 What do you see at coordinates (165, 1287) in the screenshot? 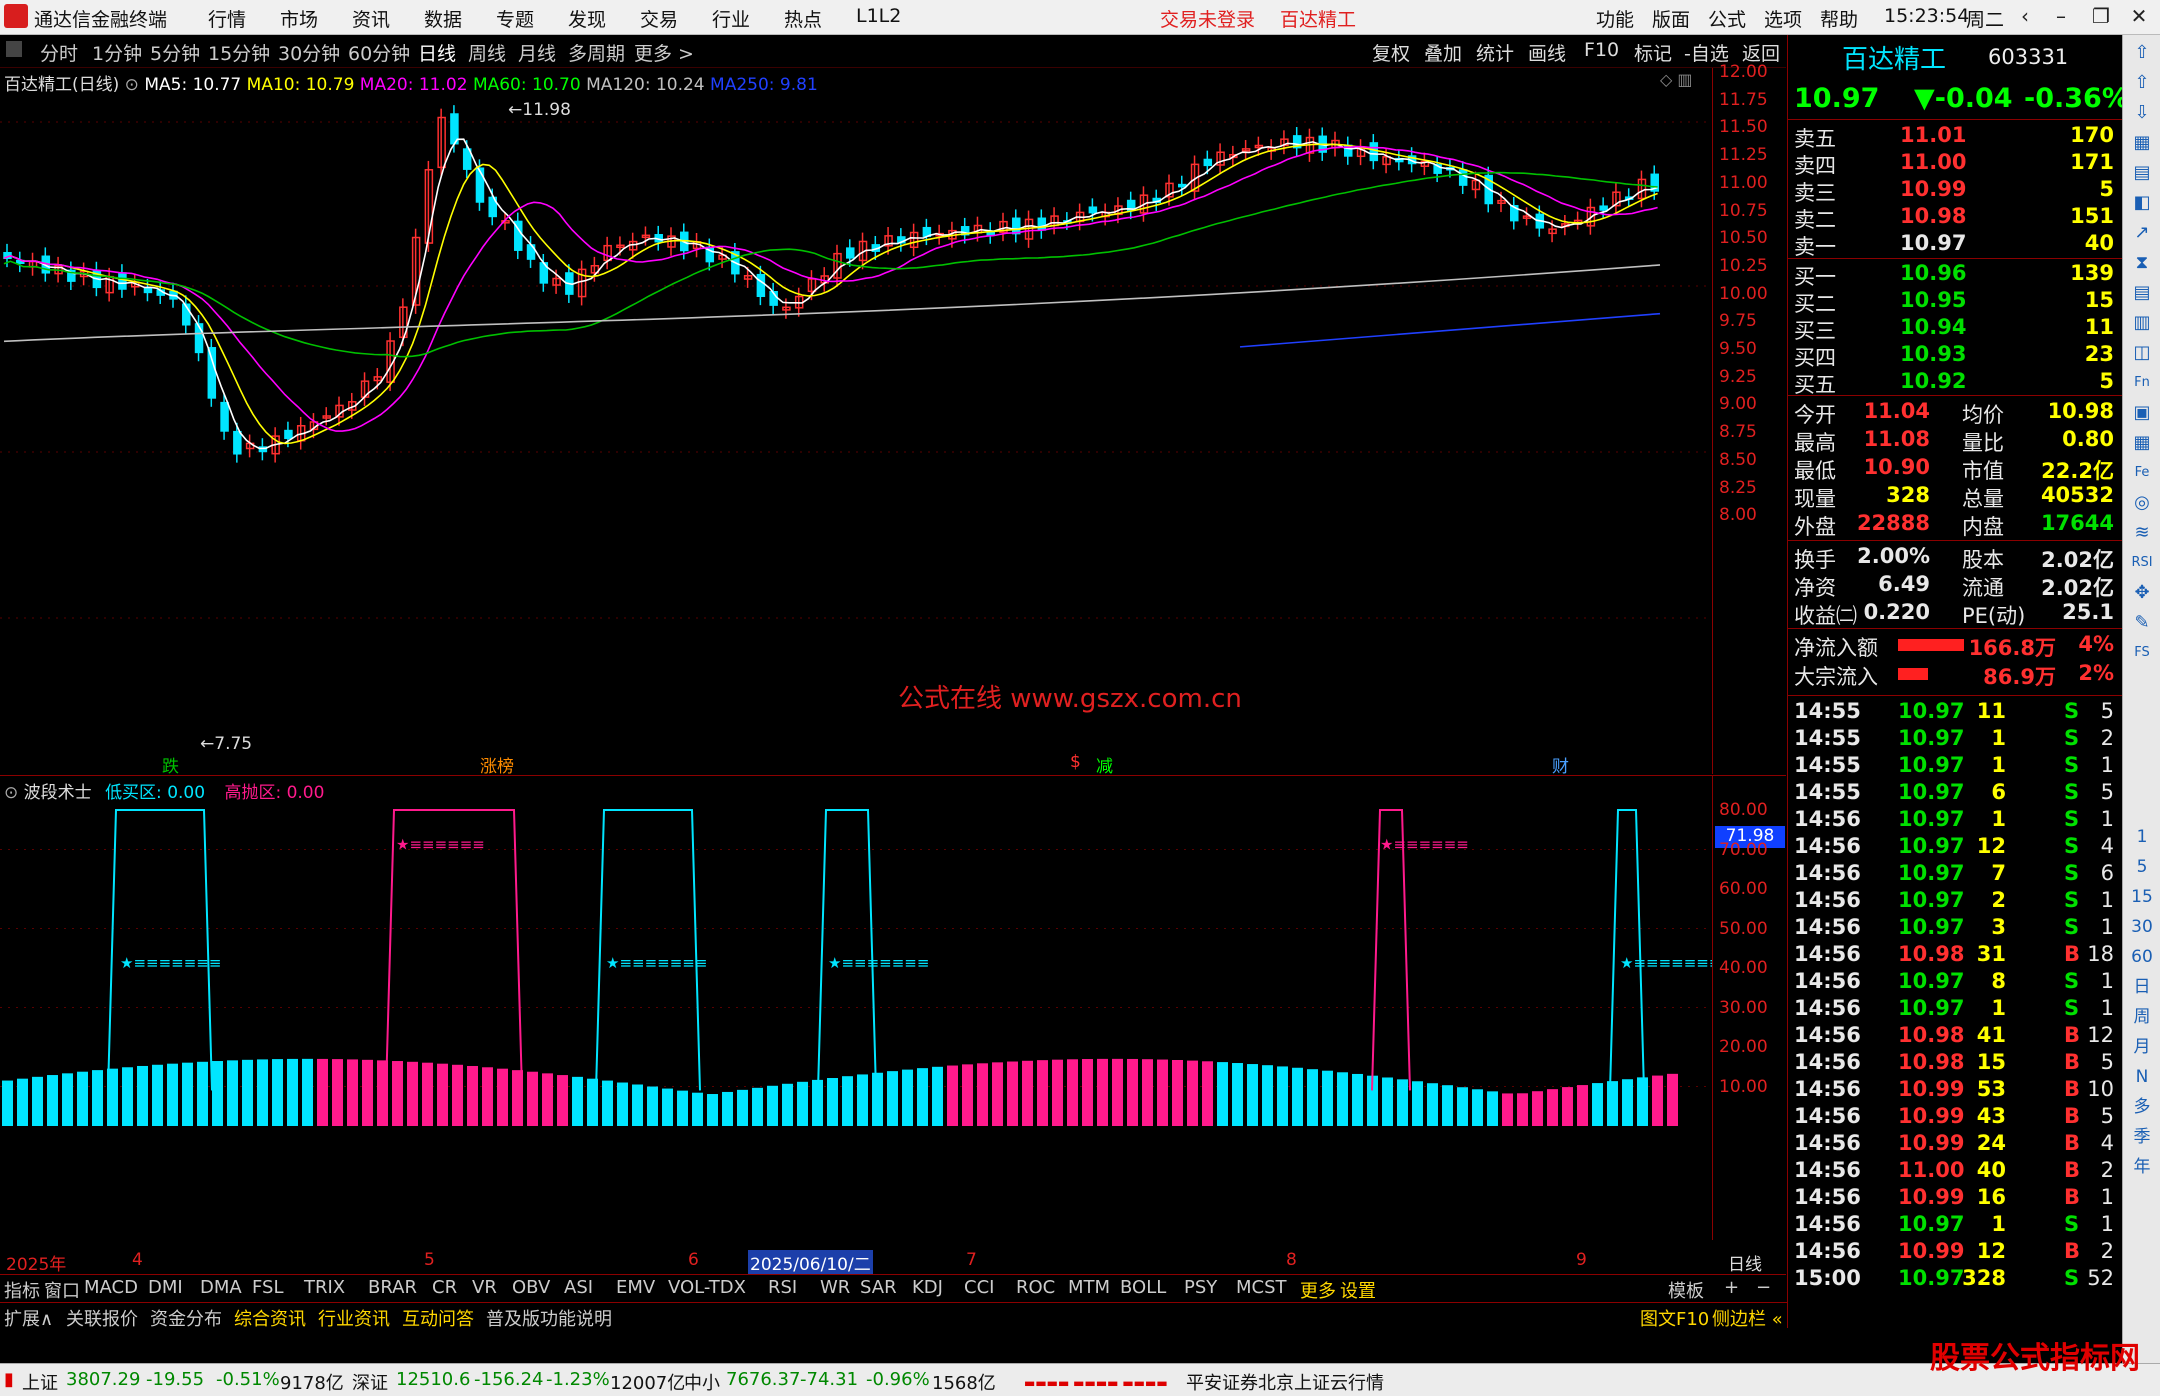
I see `indicator-tab: DMI` at bounding box center [165, 1287].